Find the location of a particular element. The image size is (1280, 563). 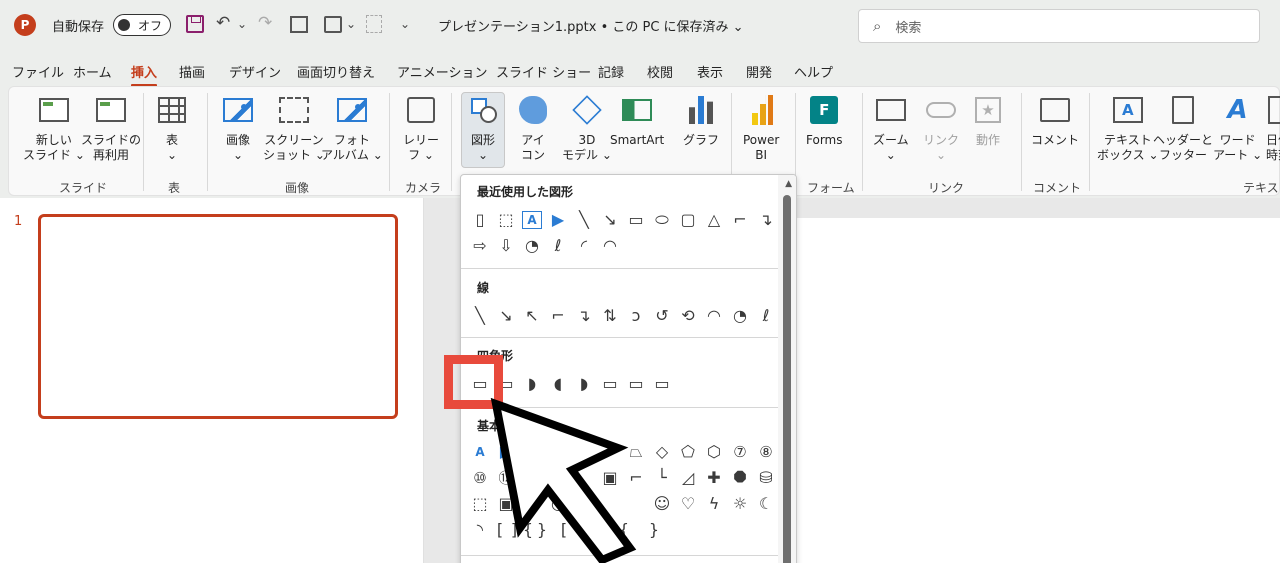

line-scribble: ℓ is located at coordinates (766, 316).